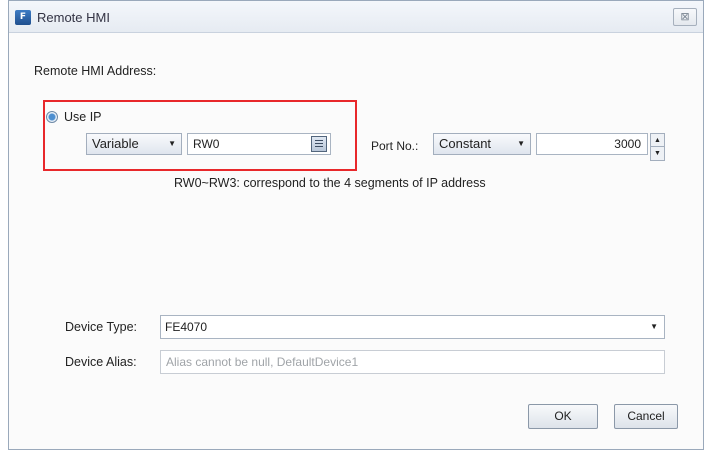 Image resolution: width=704 pixels, height=450 pixels. I want to click on device-alias-placeholder: Alias cannot be null, DefaultDevice1, so click(262, 362).